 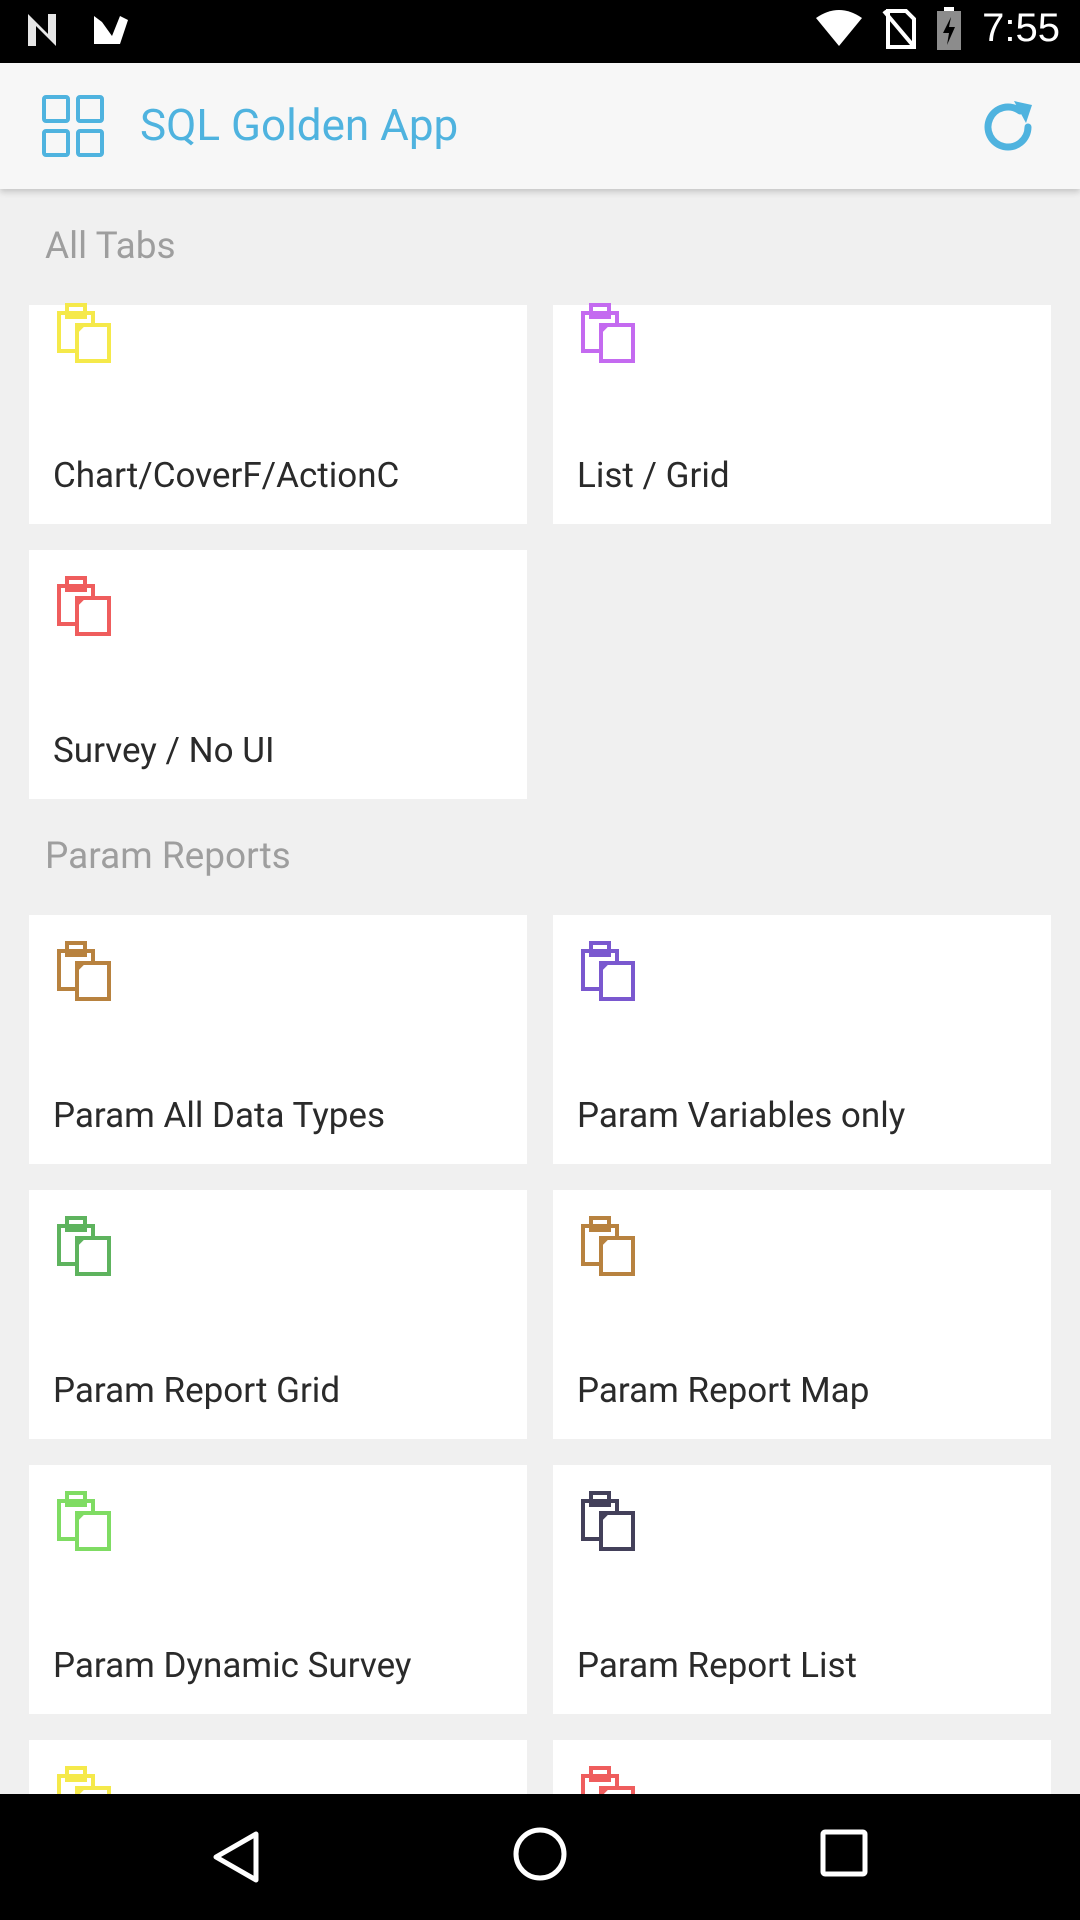 What do you see at coordinates (1021, 28) in the screenshot?
I see `clock: 7:55` at bounding box center [1021, 28].